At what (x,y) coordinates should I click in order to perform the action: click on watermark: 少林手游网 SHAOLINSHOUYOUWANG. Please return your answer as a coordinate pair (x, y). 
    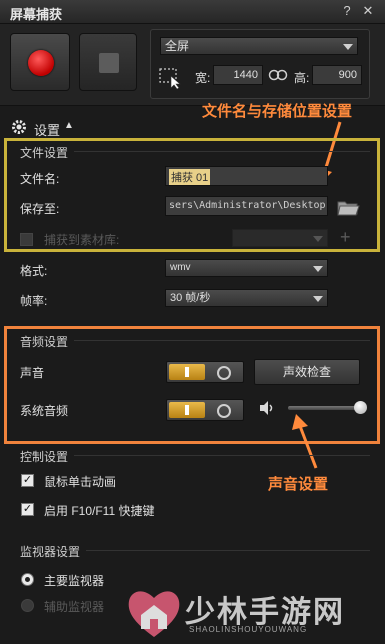
    Looking at the image, I should click on (252, 613).